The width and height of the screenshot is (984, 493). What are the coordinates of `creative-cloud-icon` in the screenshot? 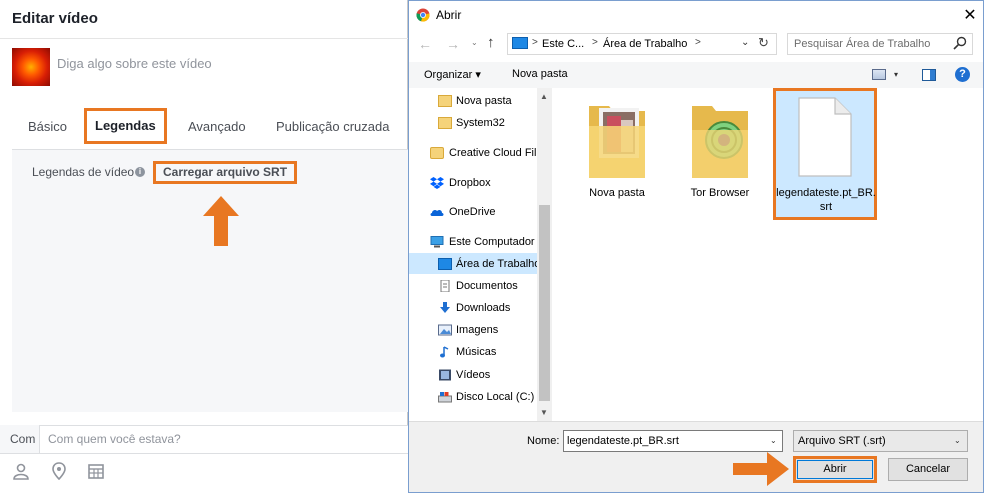 It's located at (437, 153).